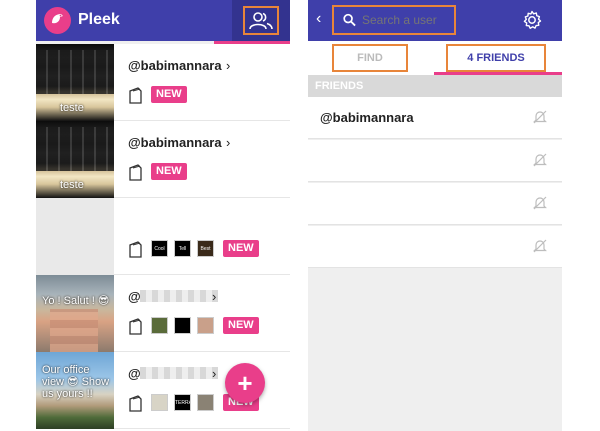 This screenshot has height=431, width=600. Describe the element at coordinates (76, 301) in the screenshot. I see `thumb-caption: Yo ! Salut ! 😎` at that location.